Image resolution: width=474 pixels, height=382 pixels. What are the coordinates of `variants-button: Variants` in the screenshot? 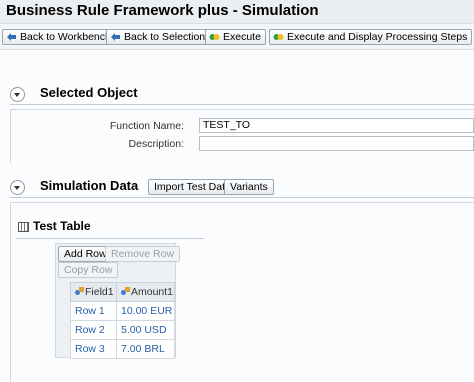 It's located at (249, 187).